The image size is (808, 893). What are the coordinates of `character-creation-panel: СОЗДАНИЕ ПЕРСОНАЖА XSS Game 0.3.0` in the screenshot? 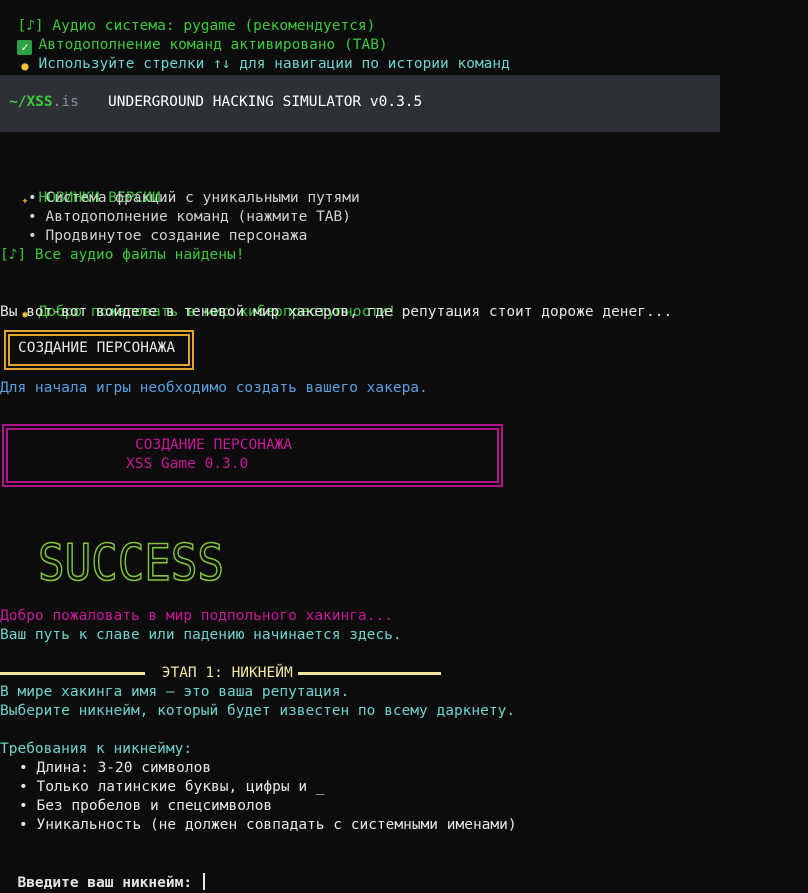 It's located at (252, 455).